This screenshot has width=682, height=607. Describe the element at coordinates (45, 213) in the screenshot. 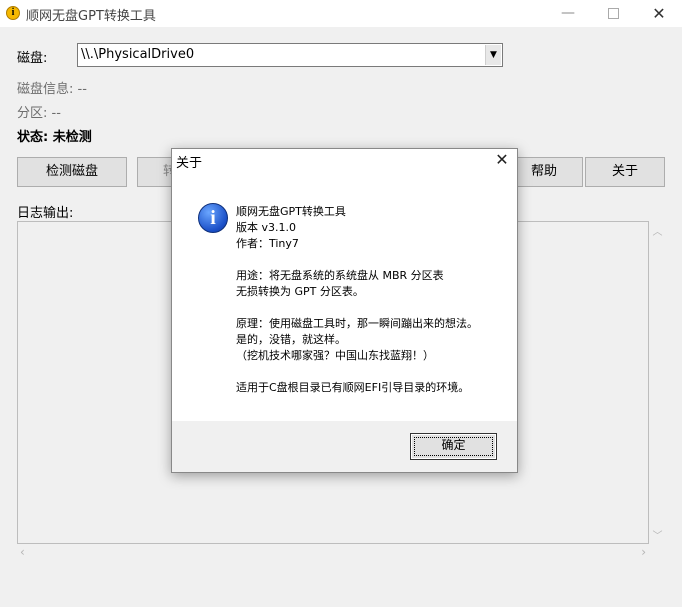

I see `log-label: 日志输出:` at that location.